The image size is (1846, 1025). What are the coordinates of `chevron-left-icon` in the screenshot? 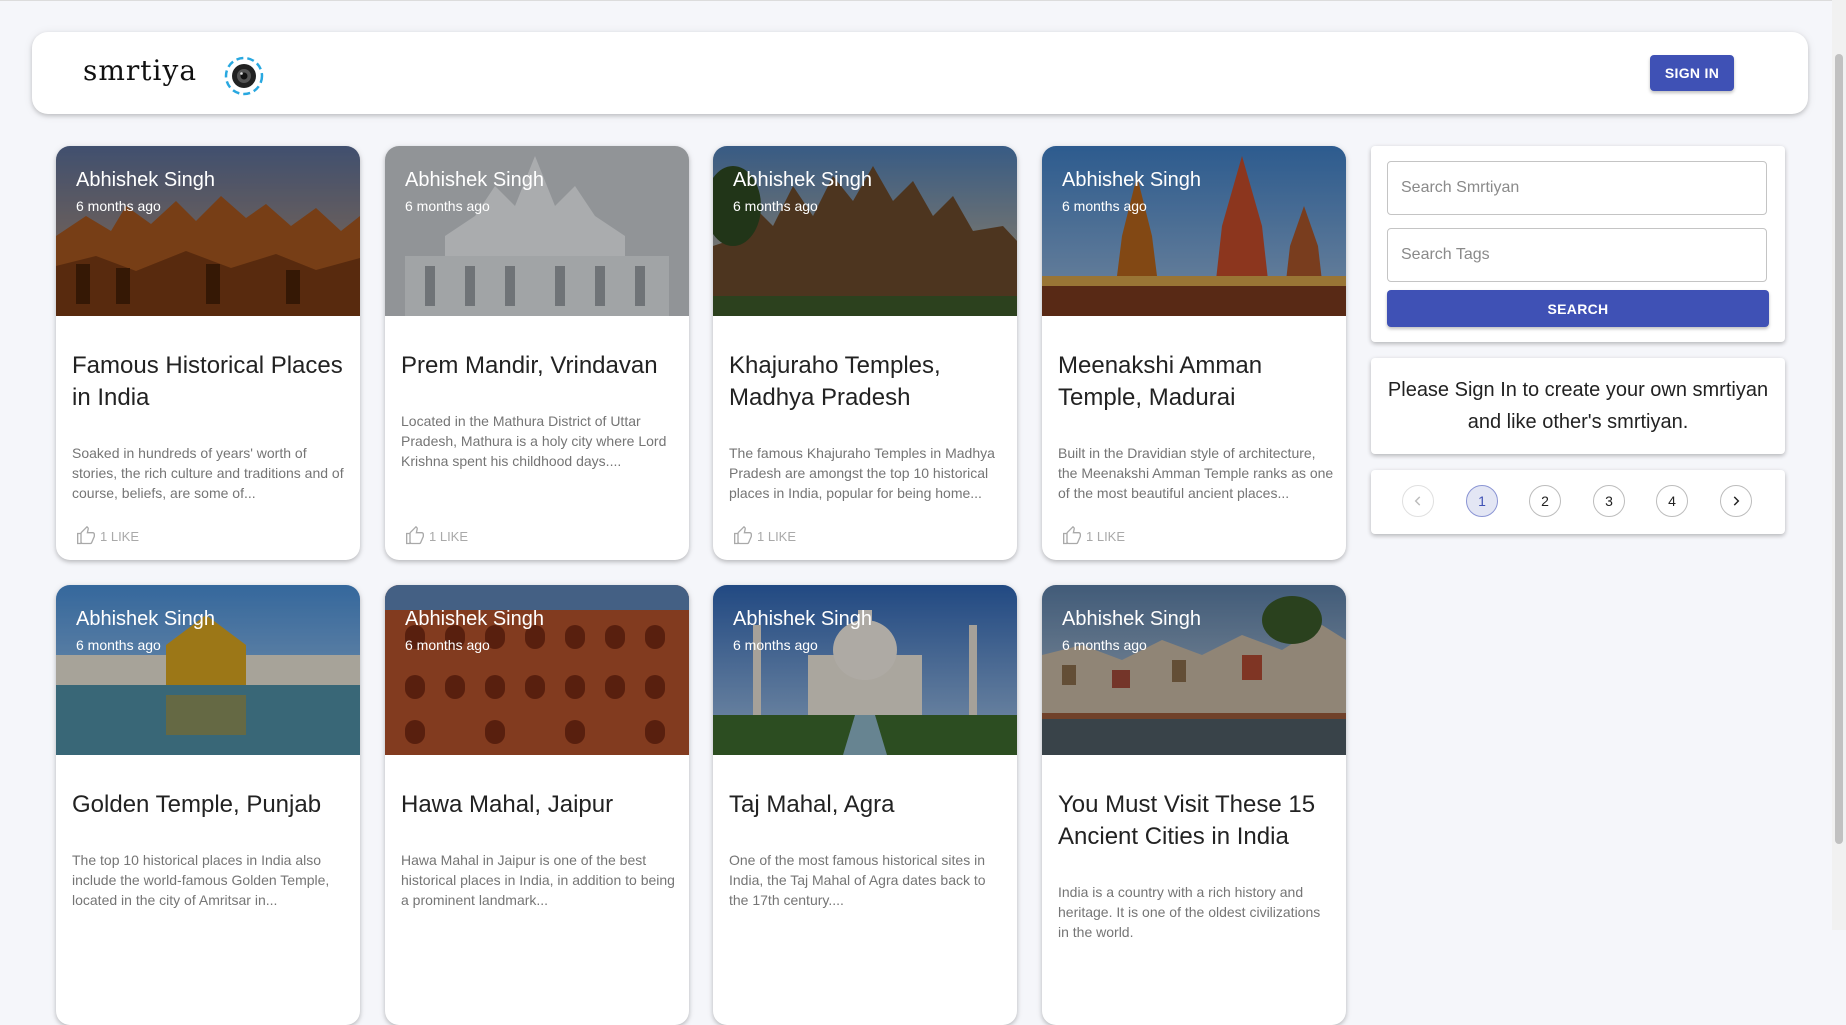 It's located at (1417, 501).